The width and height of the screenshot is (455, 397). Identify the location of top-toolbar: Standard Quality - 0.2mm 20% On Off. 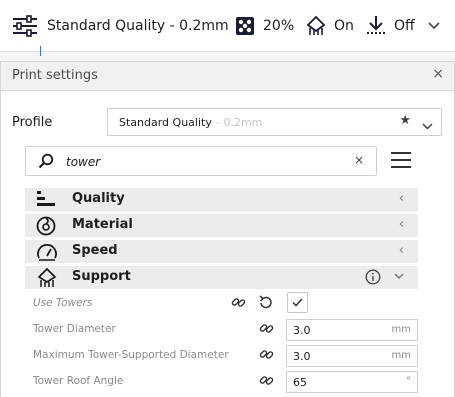
(227, 26).